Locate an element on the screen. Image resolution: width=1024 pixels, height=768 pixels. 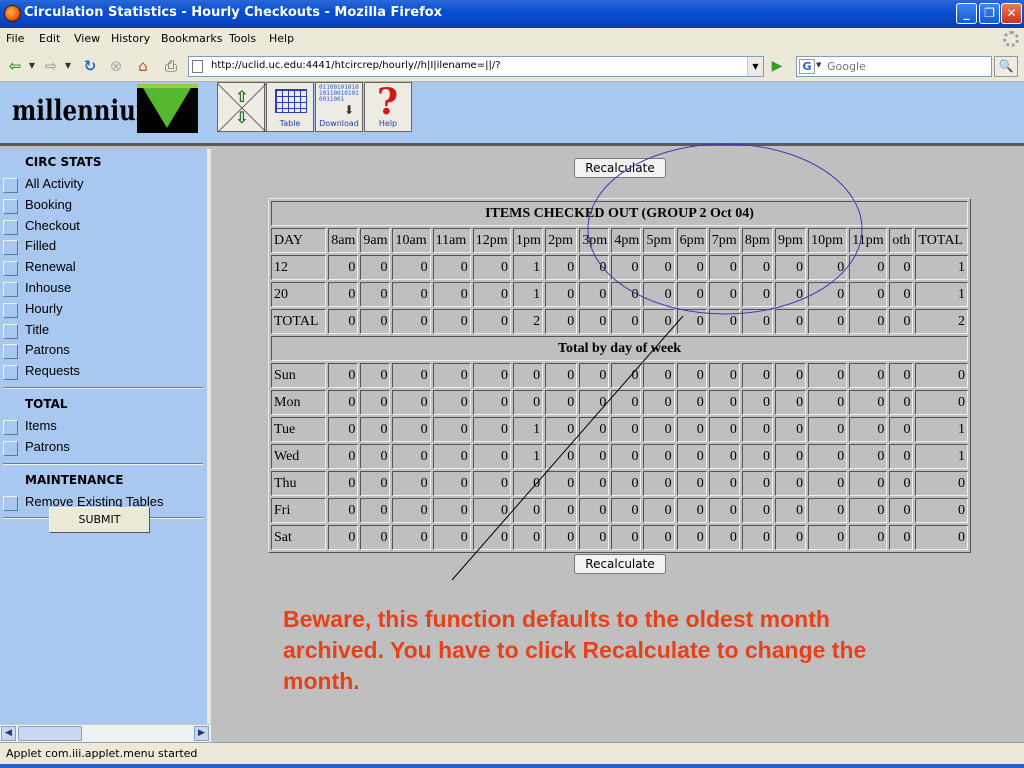
forward-button: ⇨ is located at coordinates (51, 66).